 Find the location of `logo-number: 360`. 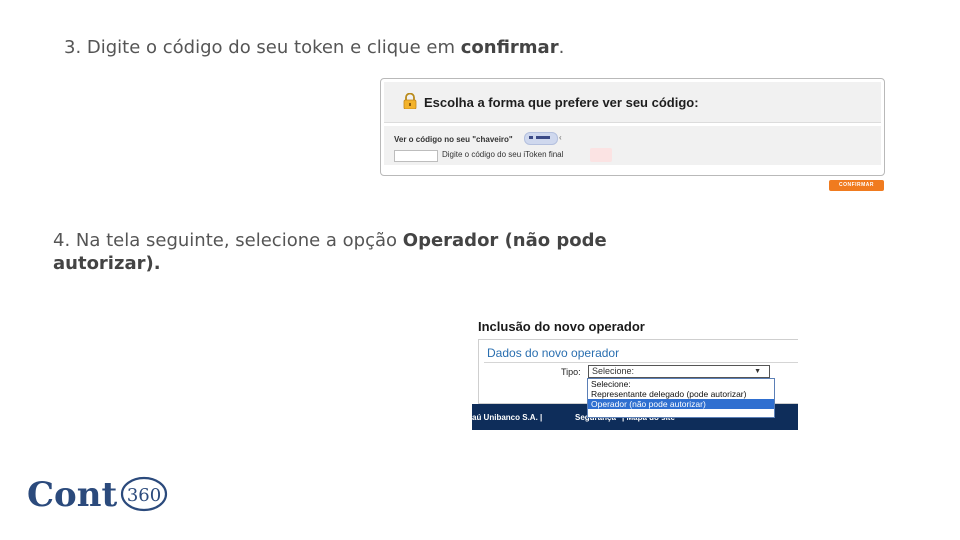

logo-number: 360 is located at coordinates (144, 495).